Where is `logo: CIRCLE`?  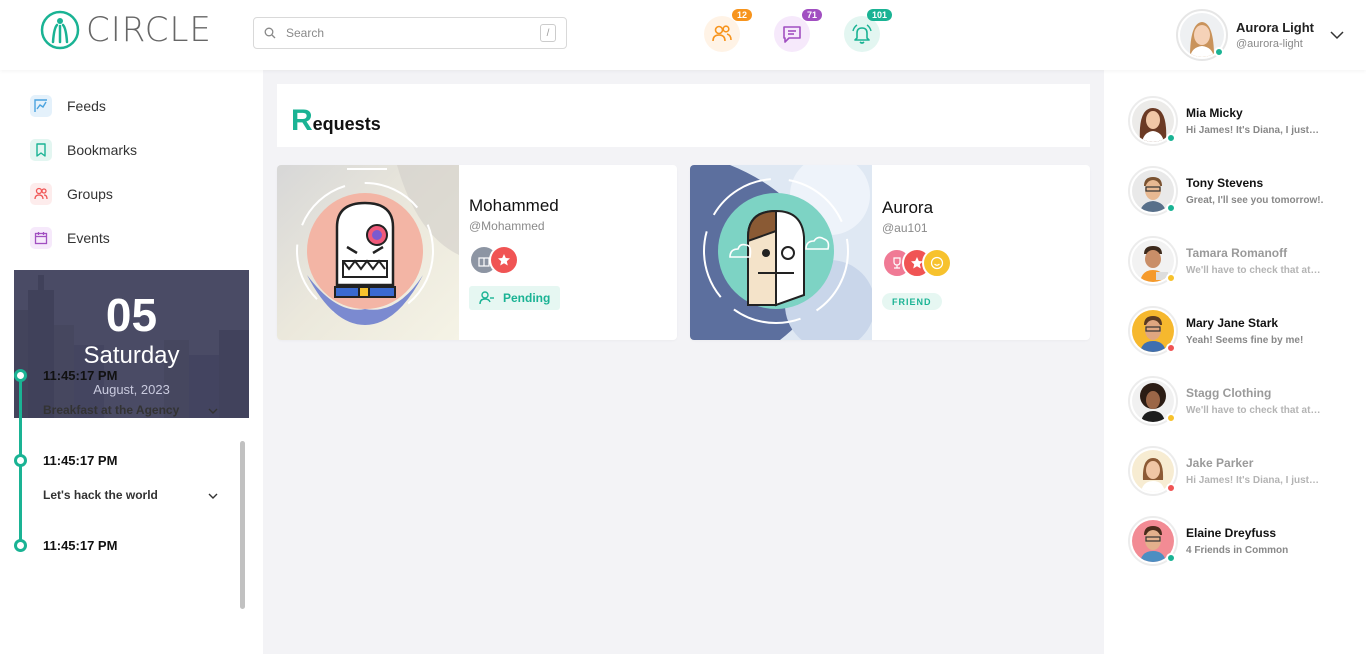
logo: CIRCLE is located at coordinates (126, 30).